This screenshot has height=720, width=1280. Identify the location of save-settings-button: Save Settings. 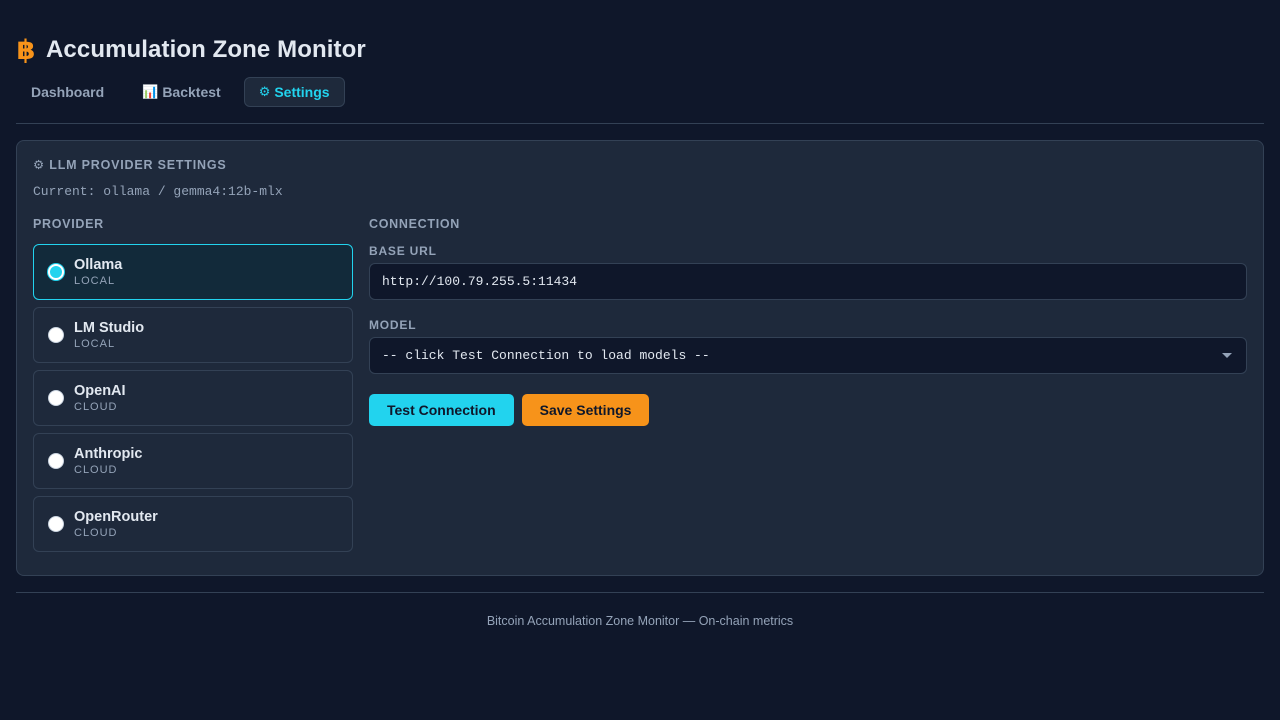
(585, 410).